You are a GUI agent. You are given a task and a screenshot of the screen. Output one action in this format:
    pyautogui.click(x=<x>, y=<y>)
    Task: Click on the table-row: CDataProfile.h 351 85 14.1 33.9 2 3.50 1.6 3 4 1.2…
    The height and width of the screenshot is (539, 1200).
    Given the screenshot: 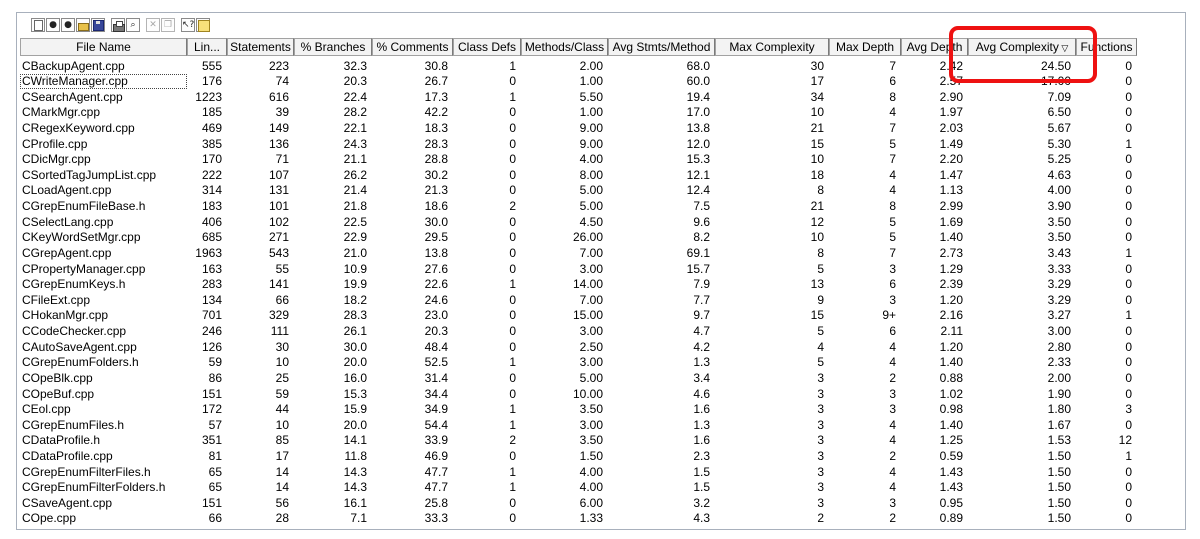 What is the action you would take?
    pyautogui.click(x=600, y=441)
    